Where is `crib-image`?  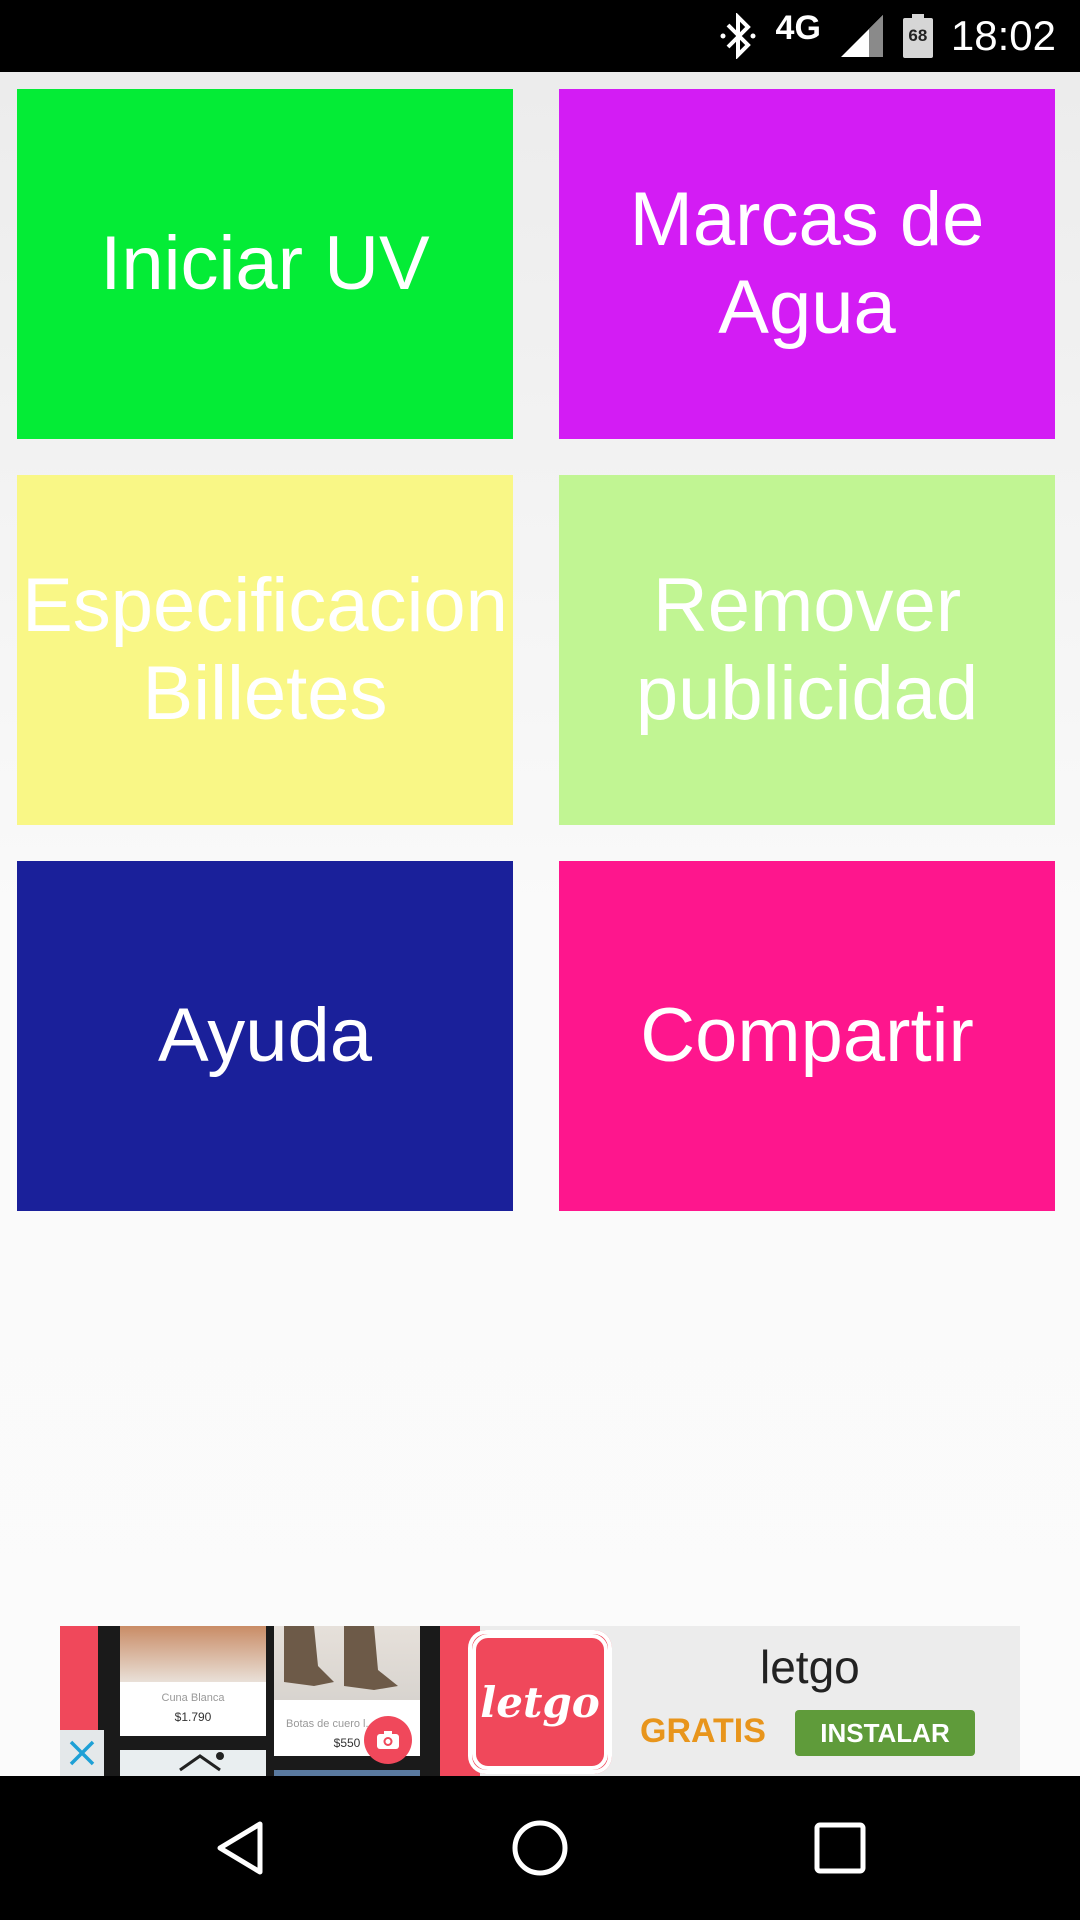 crib-image is located at coordinates (193, 1654).